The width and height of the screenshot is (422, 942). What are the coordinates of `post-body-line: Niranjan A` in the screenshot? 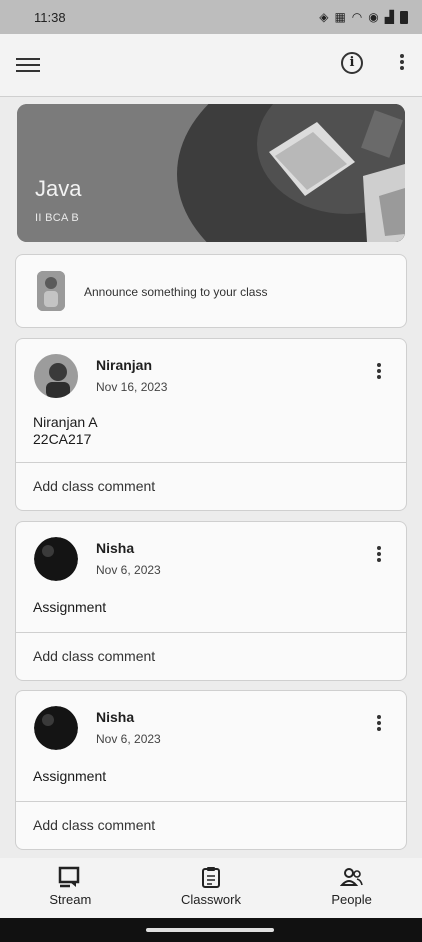 It's located at (65, 422).